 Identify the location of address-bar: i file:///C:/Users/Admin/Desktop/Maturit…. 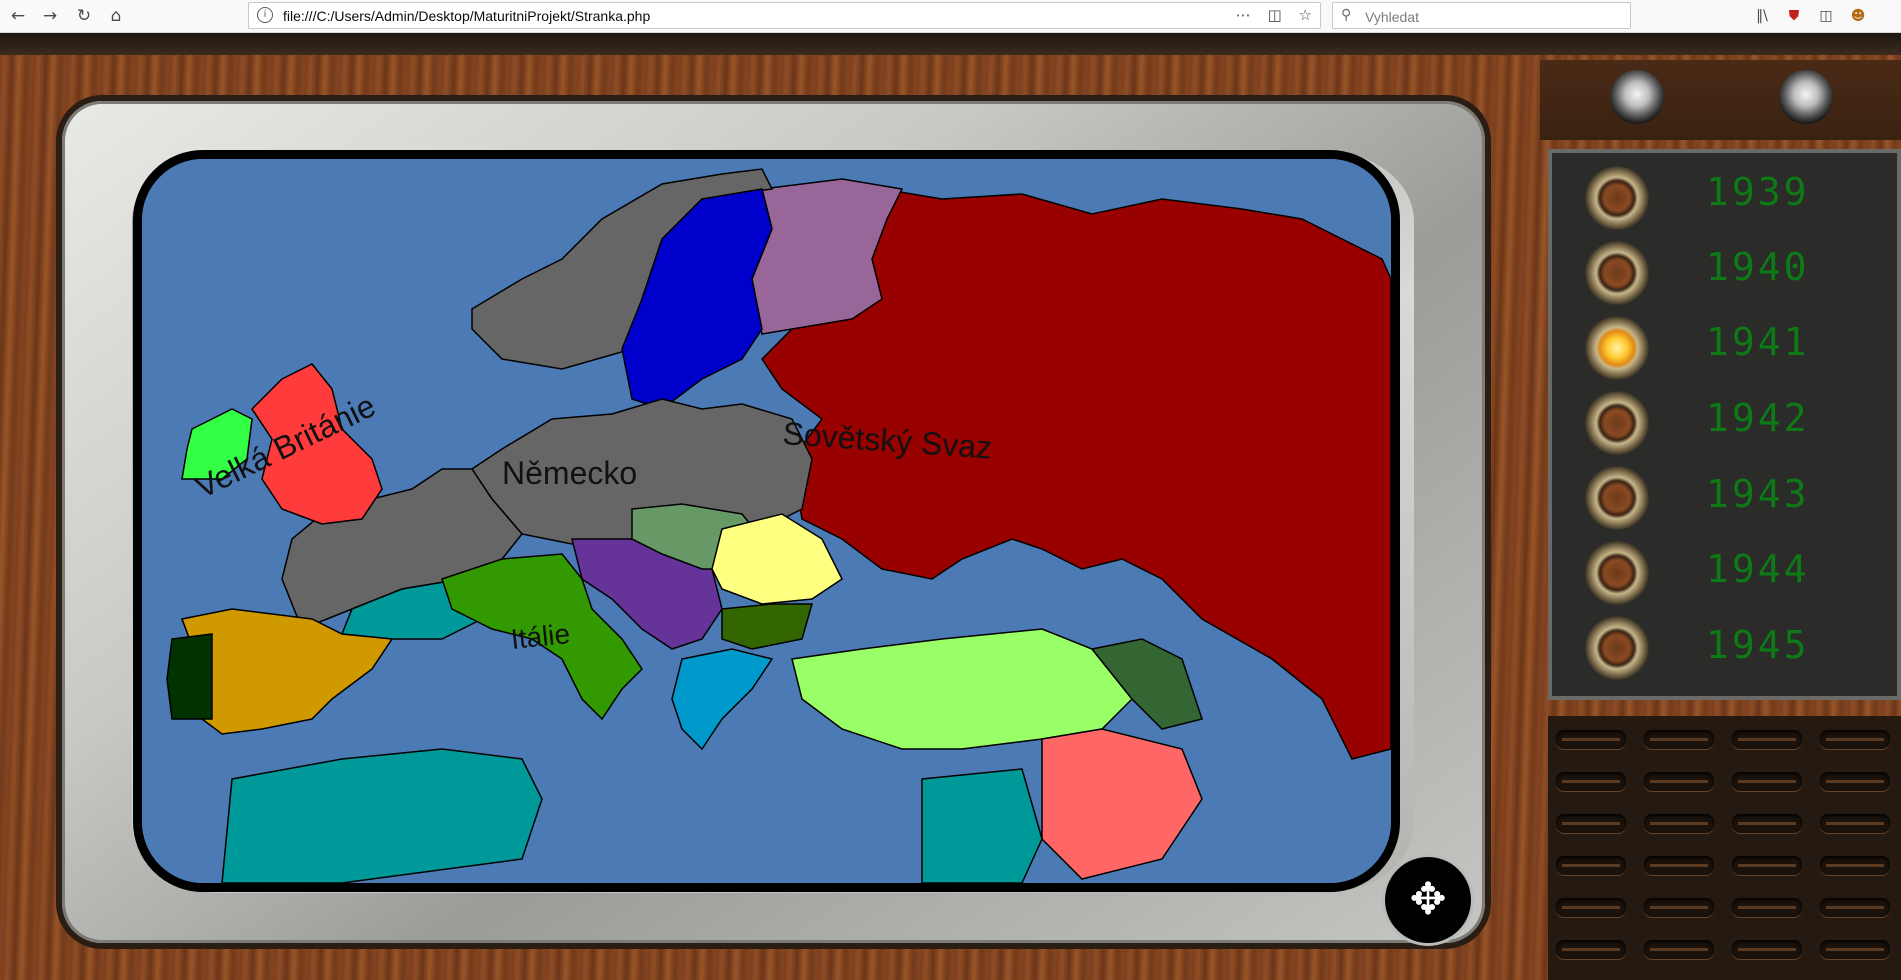
(784, 15).